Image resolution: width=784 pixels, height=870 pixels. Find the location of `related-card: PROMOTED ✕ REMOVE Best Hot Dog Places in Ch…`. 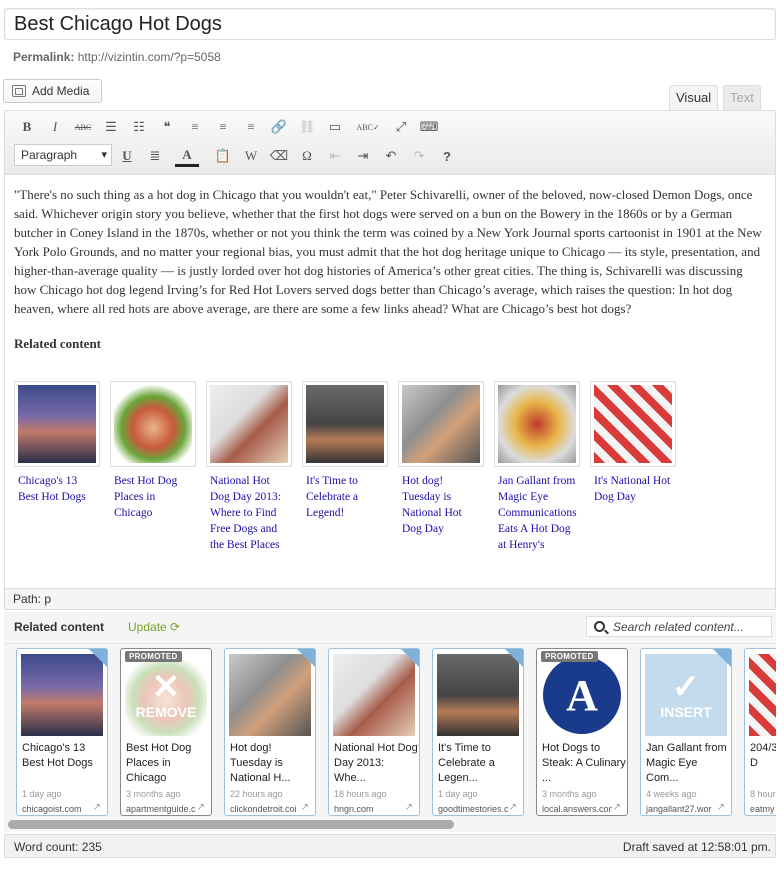

related-card: PROMOTED ✕ REMOVE Best Hot Dog Places in Ch… is located at coordinates (166, 732).